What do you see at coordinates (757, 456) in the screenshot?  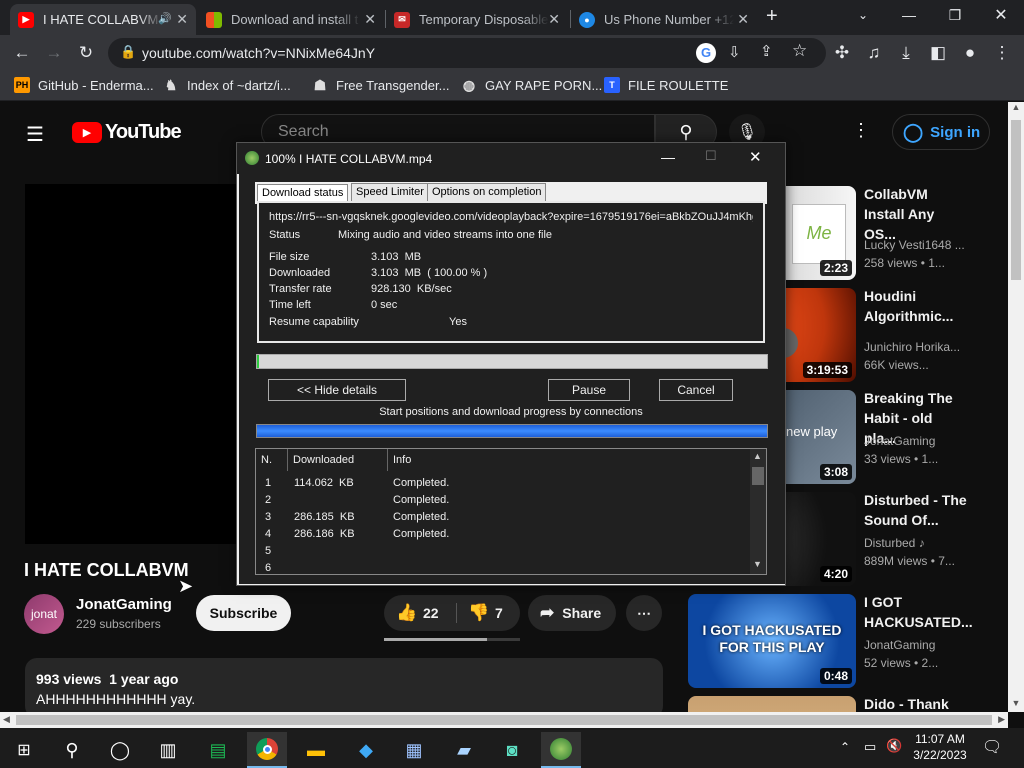 I see `table-scroll-up-icon: ▲` at bounding box center [757, 456].